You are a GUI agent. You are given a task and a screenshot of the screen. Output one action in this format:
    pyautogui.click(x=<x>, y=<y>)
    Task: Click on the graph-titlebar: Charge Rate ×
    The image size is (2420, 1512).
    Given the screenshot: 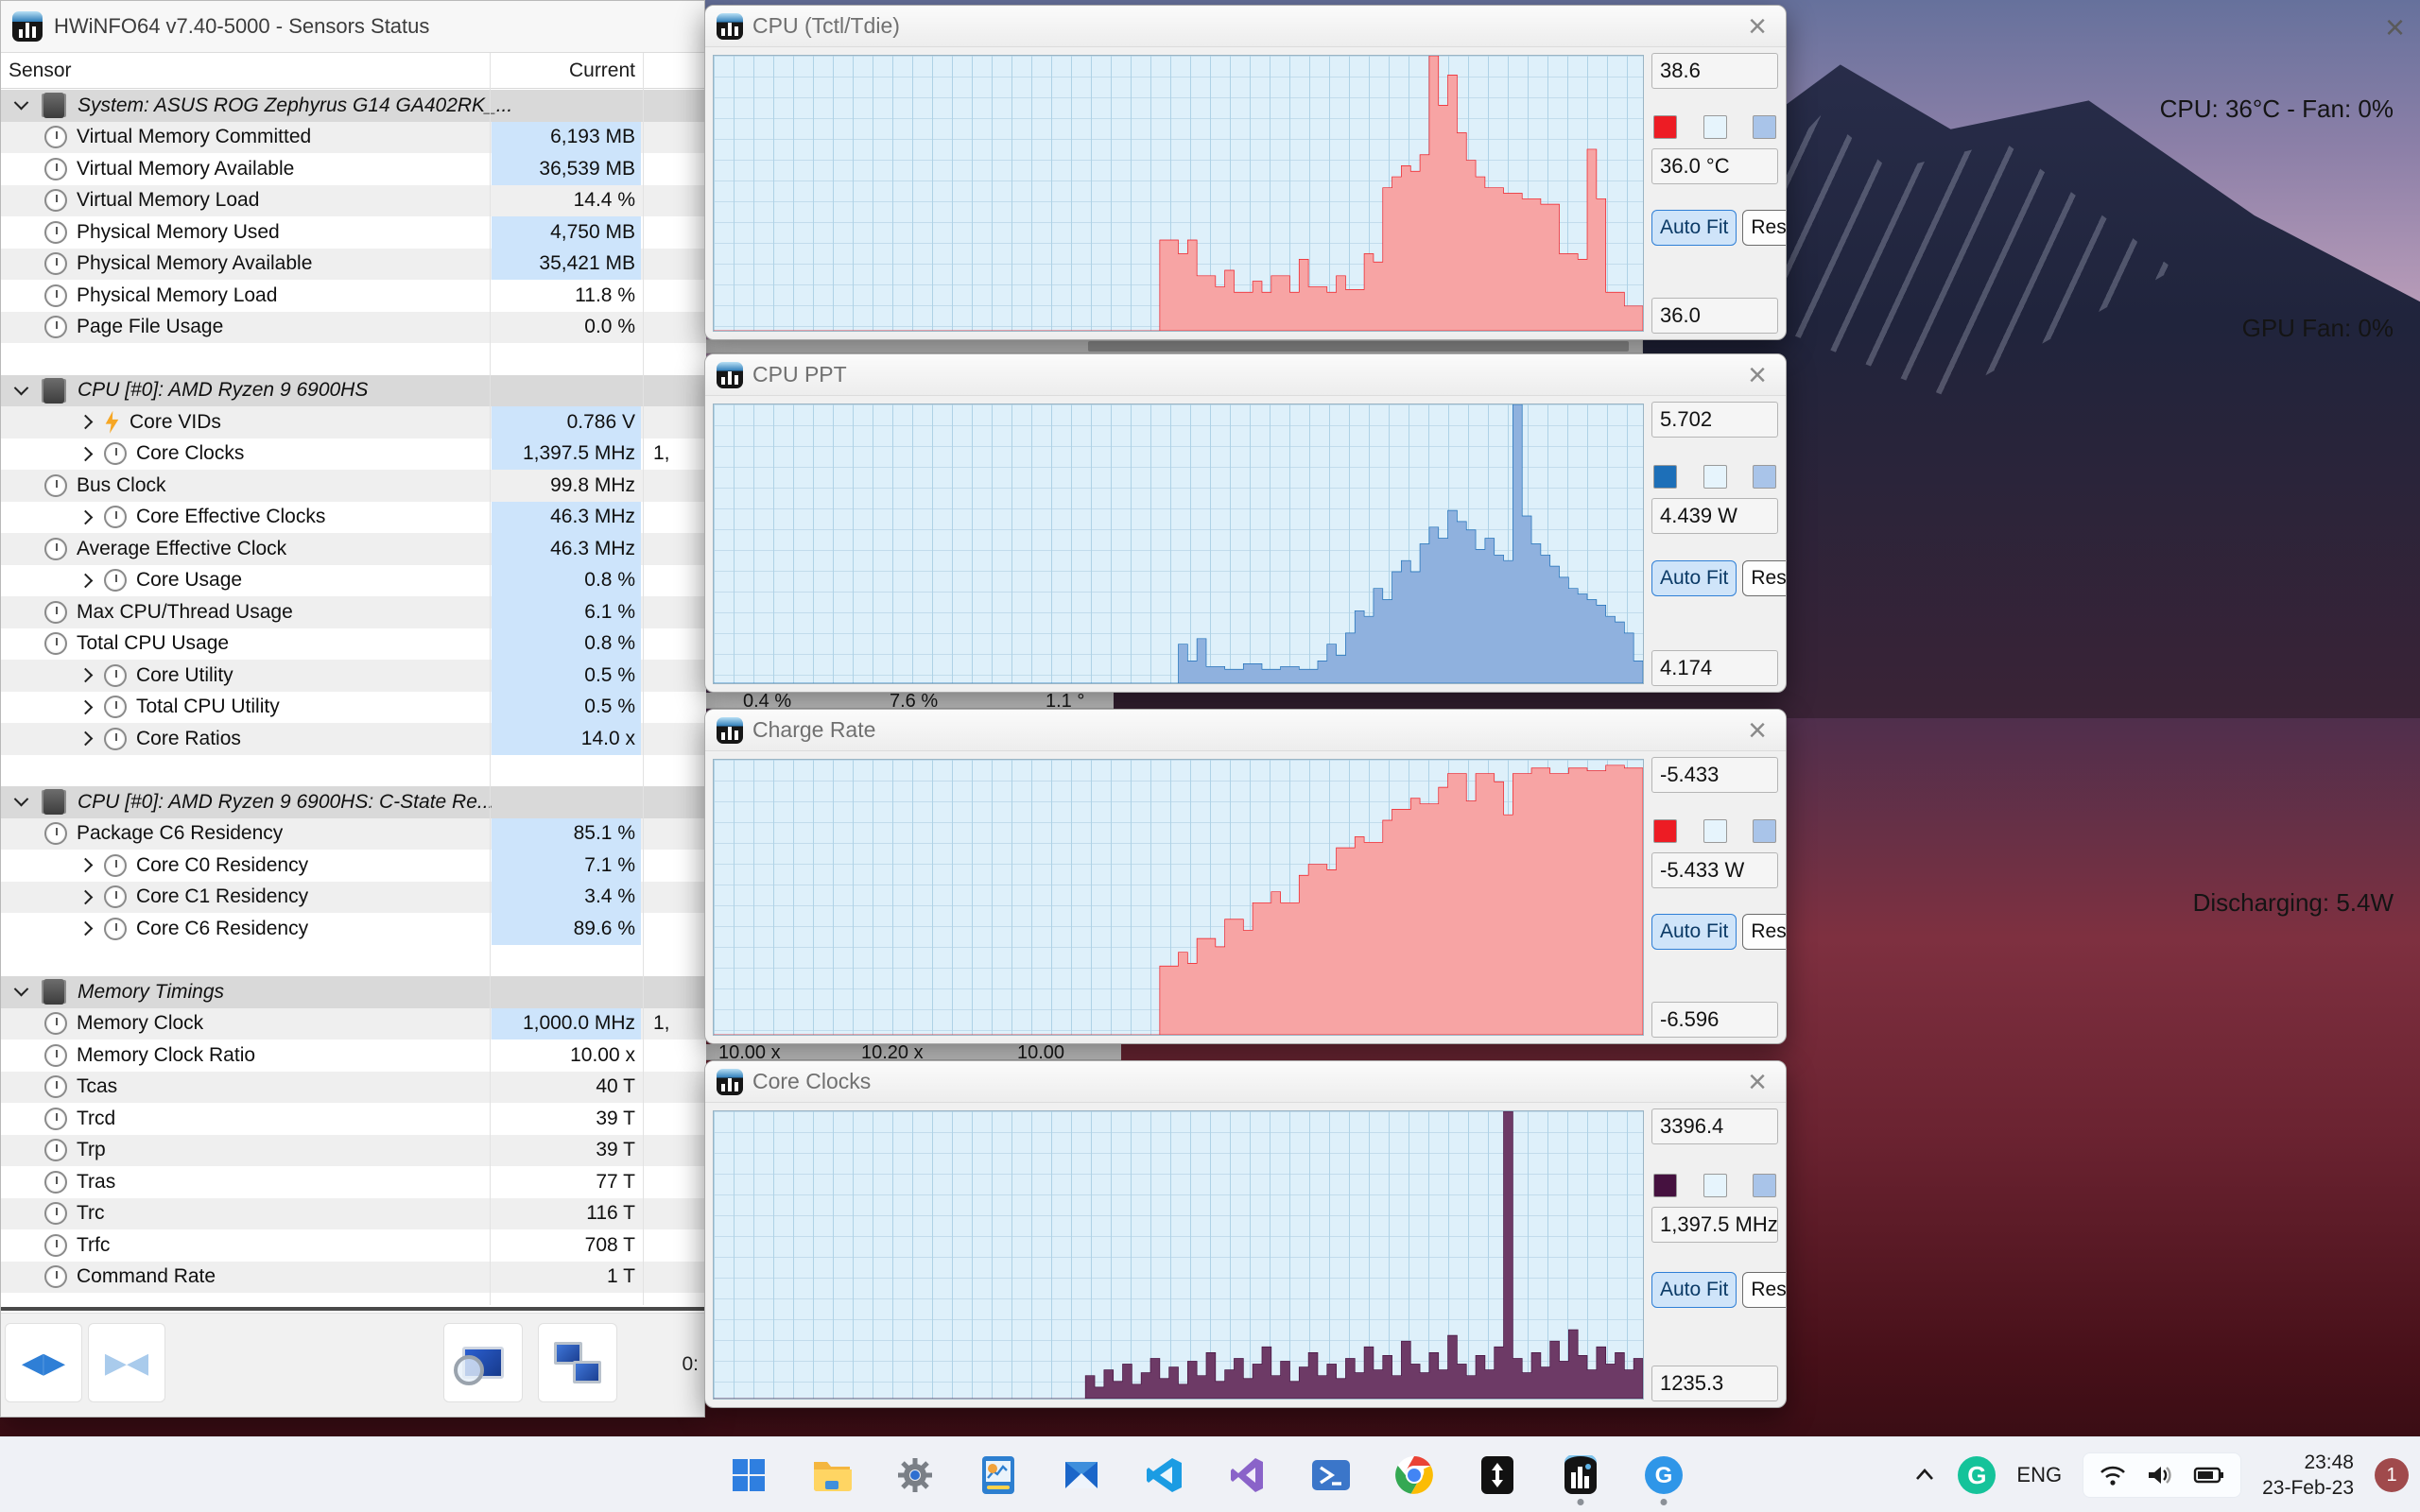 What is the action you would take?
    pyautogui.click(x=1245, y=730)
    